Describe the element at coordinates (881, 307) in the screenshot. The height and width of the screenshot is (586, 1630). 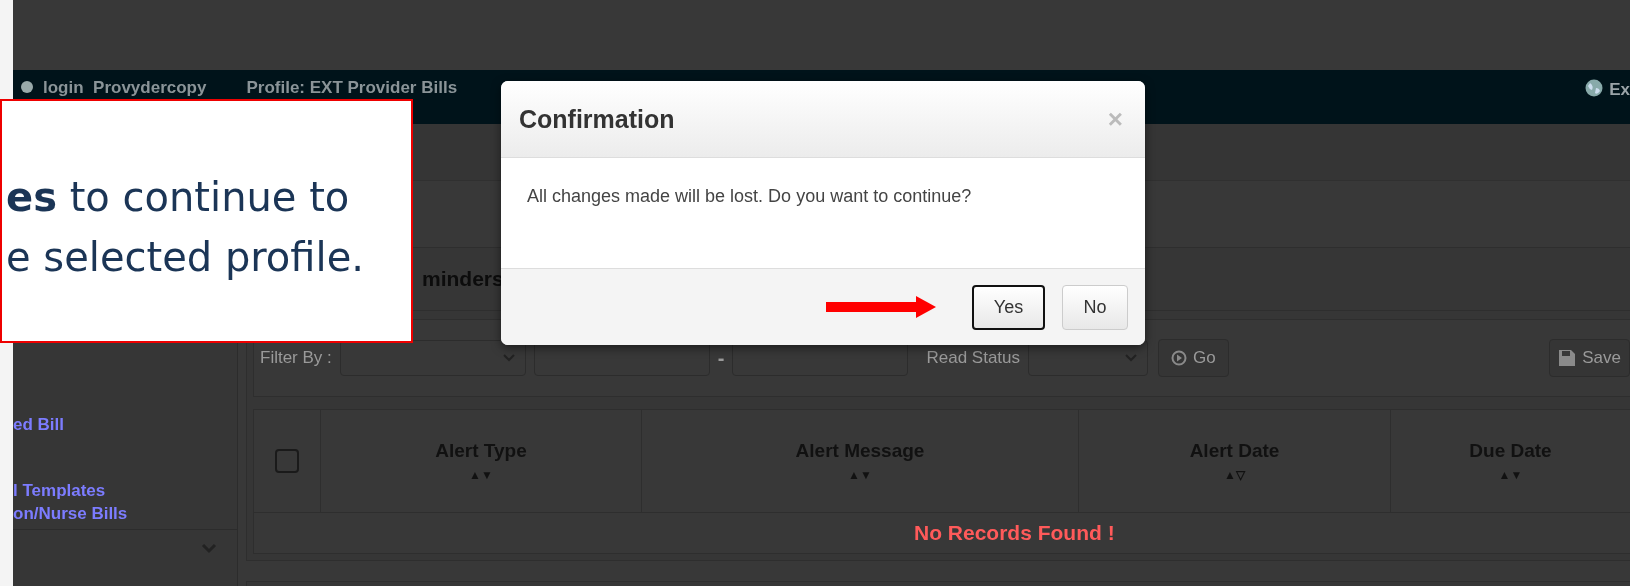
I see `arrow-icon` at that location.